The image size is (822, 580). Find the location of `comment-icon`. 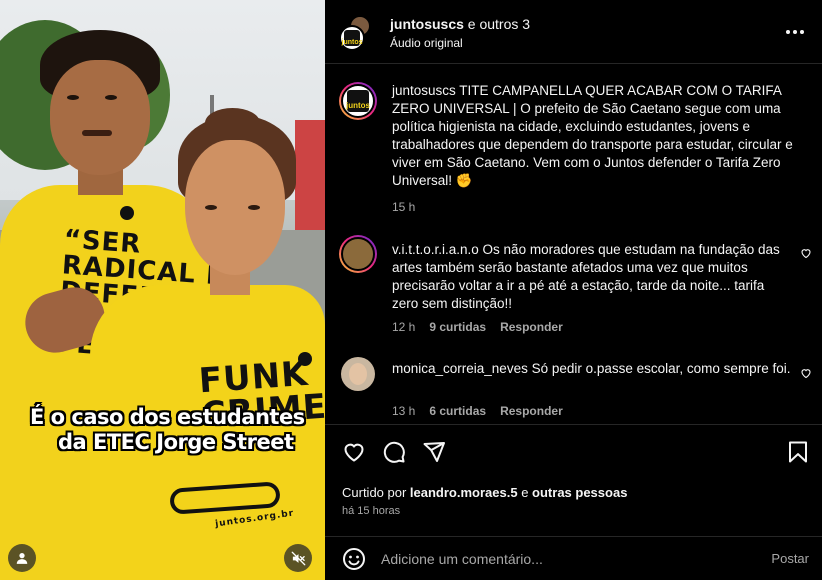

comment-icon is located at coordinates (394, 452).